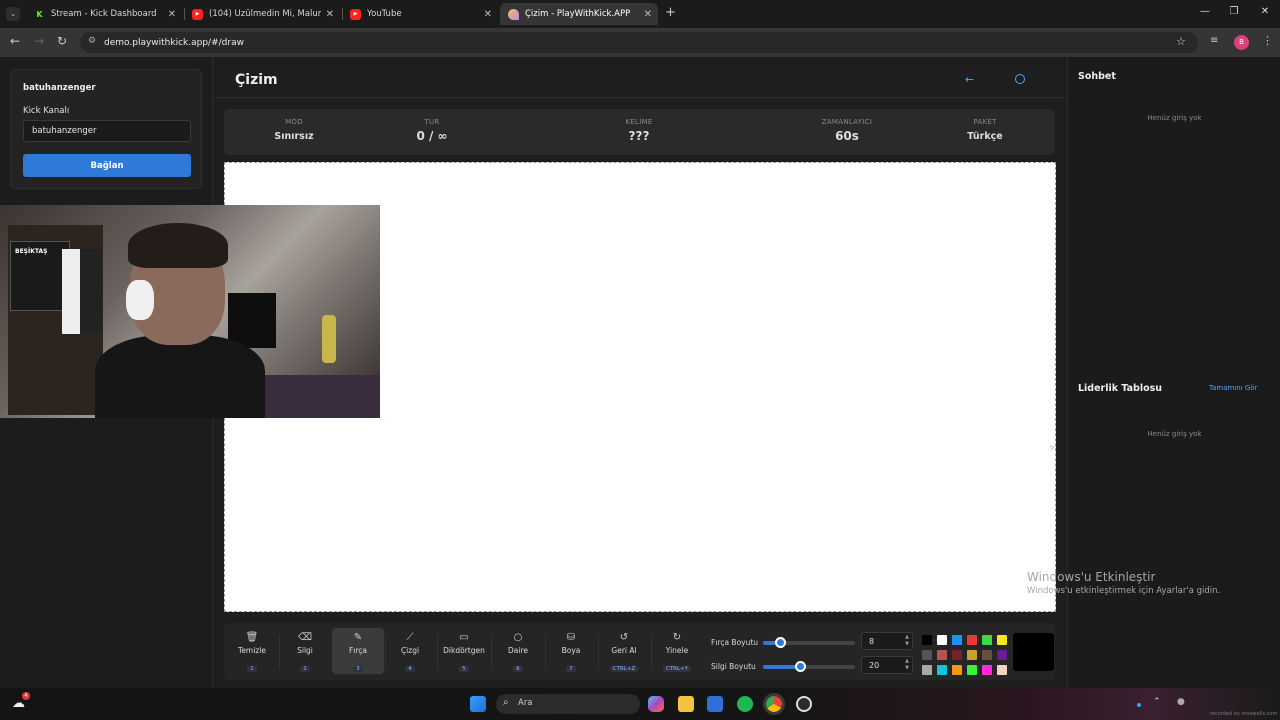  What do you see at coordinates (26, 696) in the screenshot?
I see `notification-badge: 4` at bounding box center [26, 696].